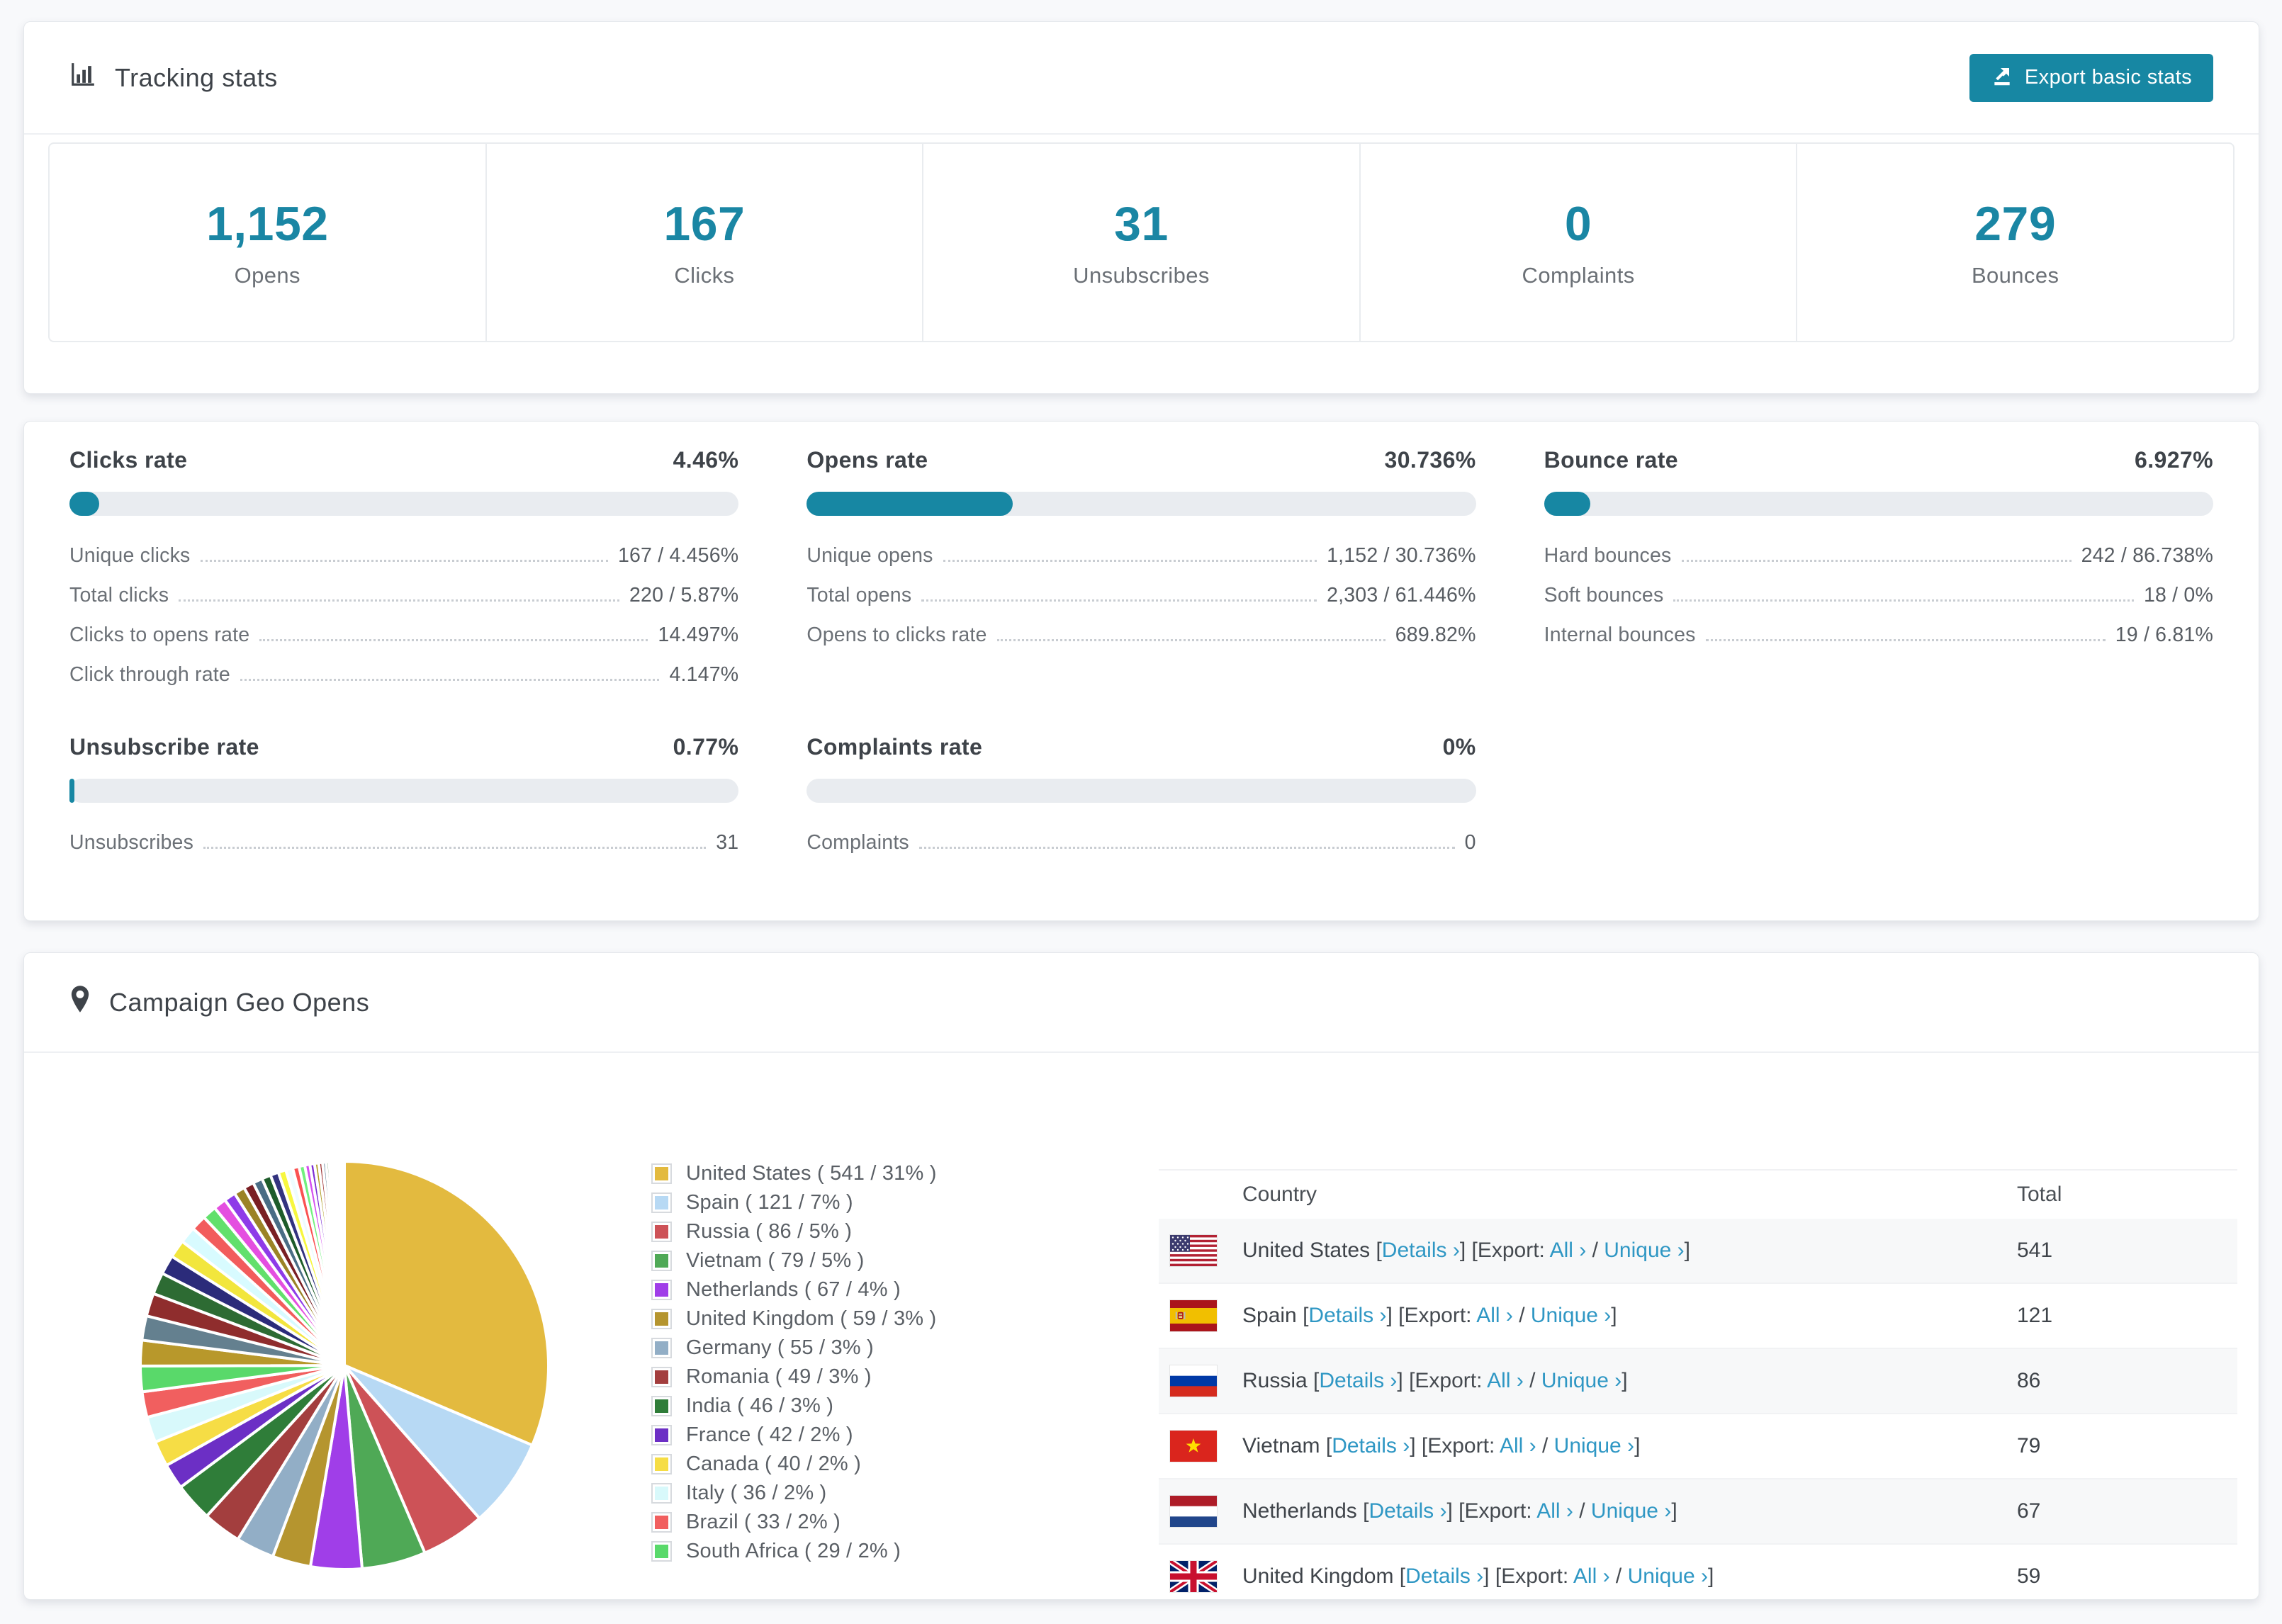 The width and height of the screenshot is (2282, 1624). I want to click on rate-detail-row: Internal bounces 19 / 6.81%, so click(1879, 636).